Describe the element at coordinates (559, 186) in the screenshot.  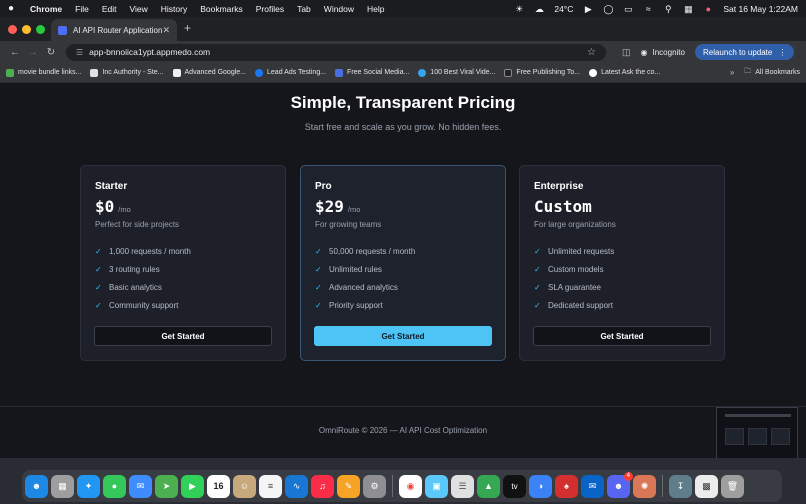
I see `plan-name: Enterprise` at that location.